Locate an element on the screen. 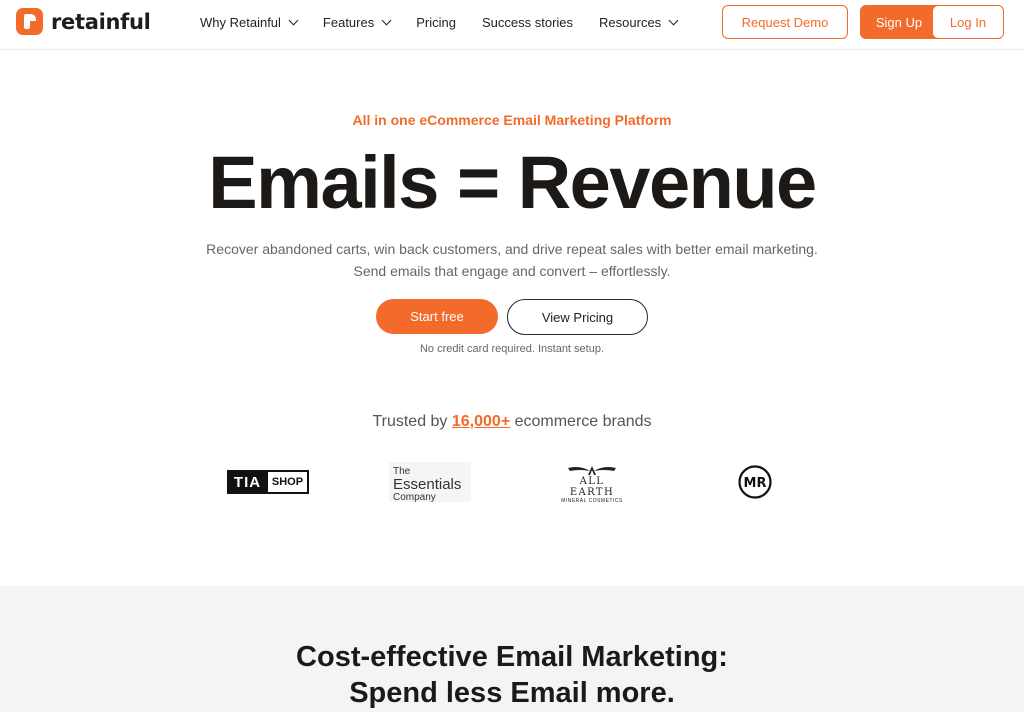 The height and width of the screenshot is (712, 1024). mr-monogram-text: MR is located at coordinates (755, 483).